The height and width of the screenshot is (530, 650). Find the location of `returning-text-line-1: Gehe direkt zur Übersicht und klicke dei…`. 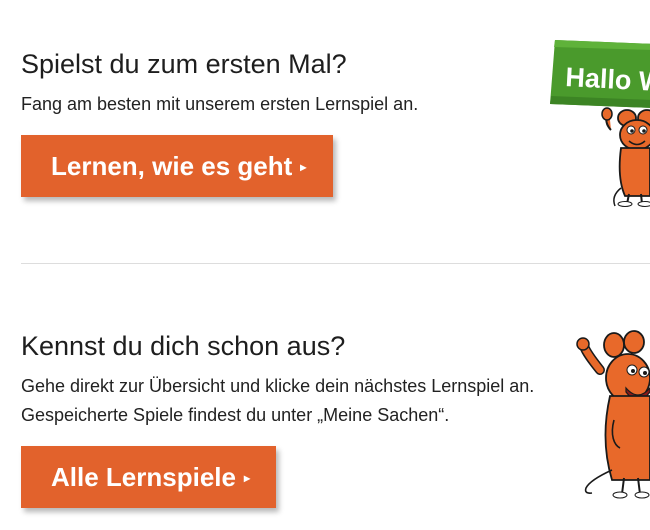

returning-text-line-1: Gehe direkt zur Übersicht und klicke dei… is located at coordinates (278, 386).